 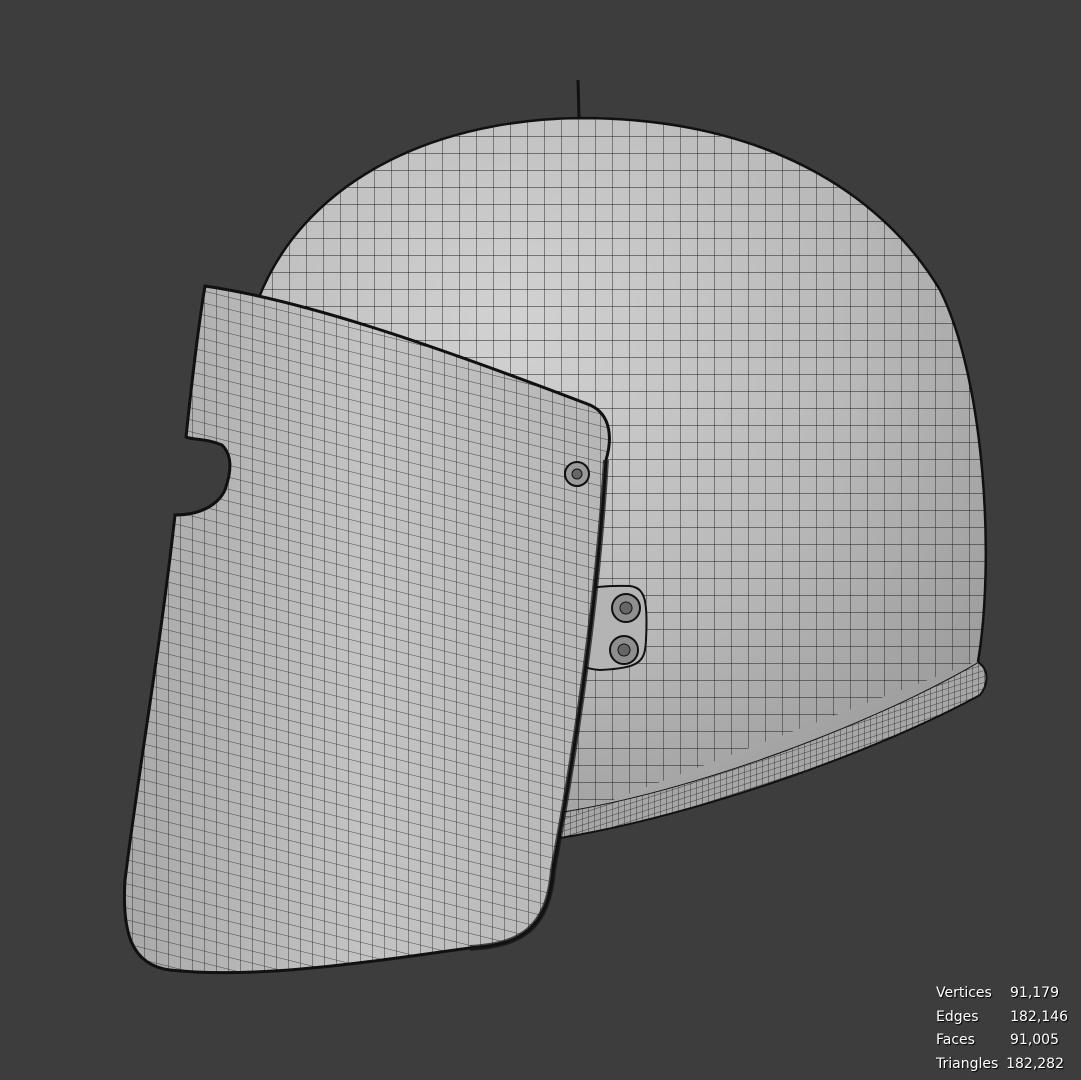 What do you see at coordinates (1034, 993) in the screenshot?
I see `stat-value: 91,179` at bounding box center [1034, 993].